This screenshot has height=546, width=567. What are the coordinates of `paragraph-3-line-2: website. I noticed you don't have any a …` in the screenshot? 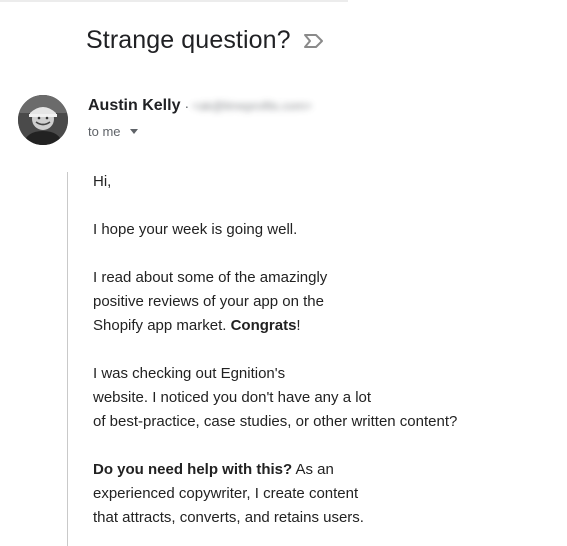 It's located at (232, 397).